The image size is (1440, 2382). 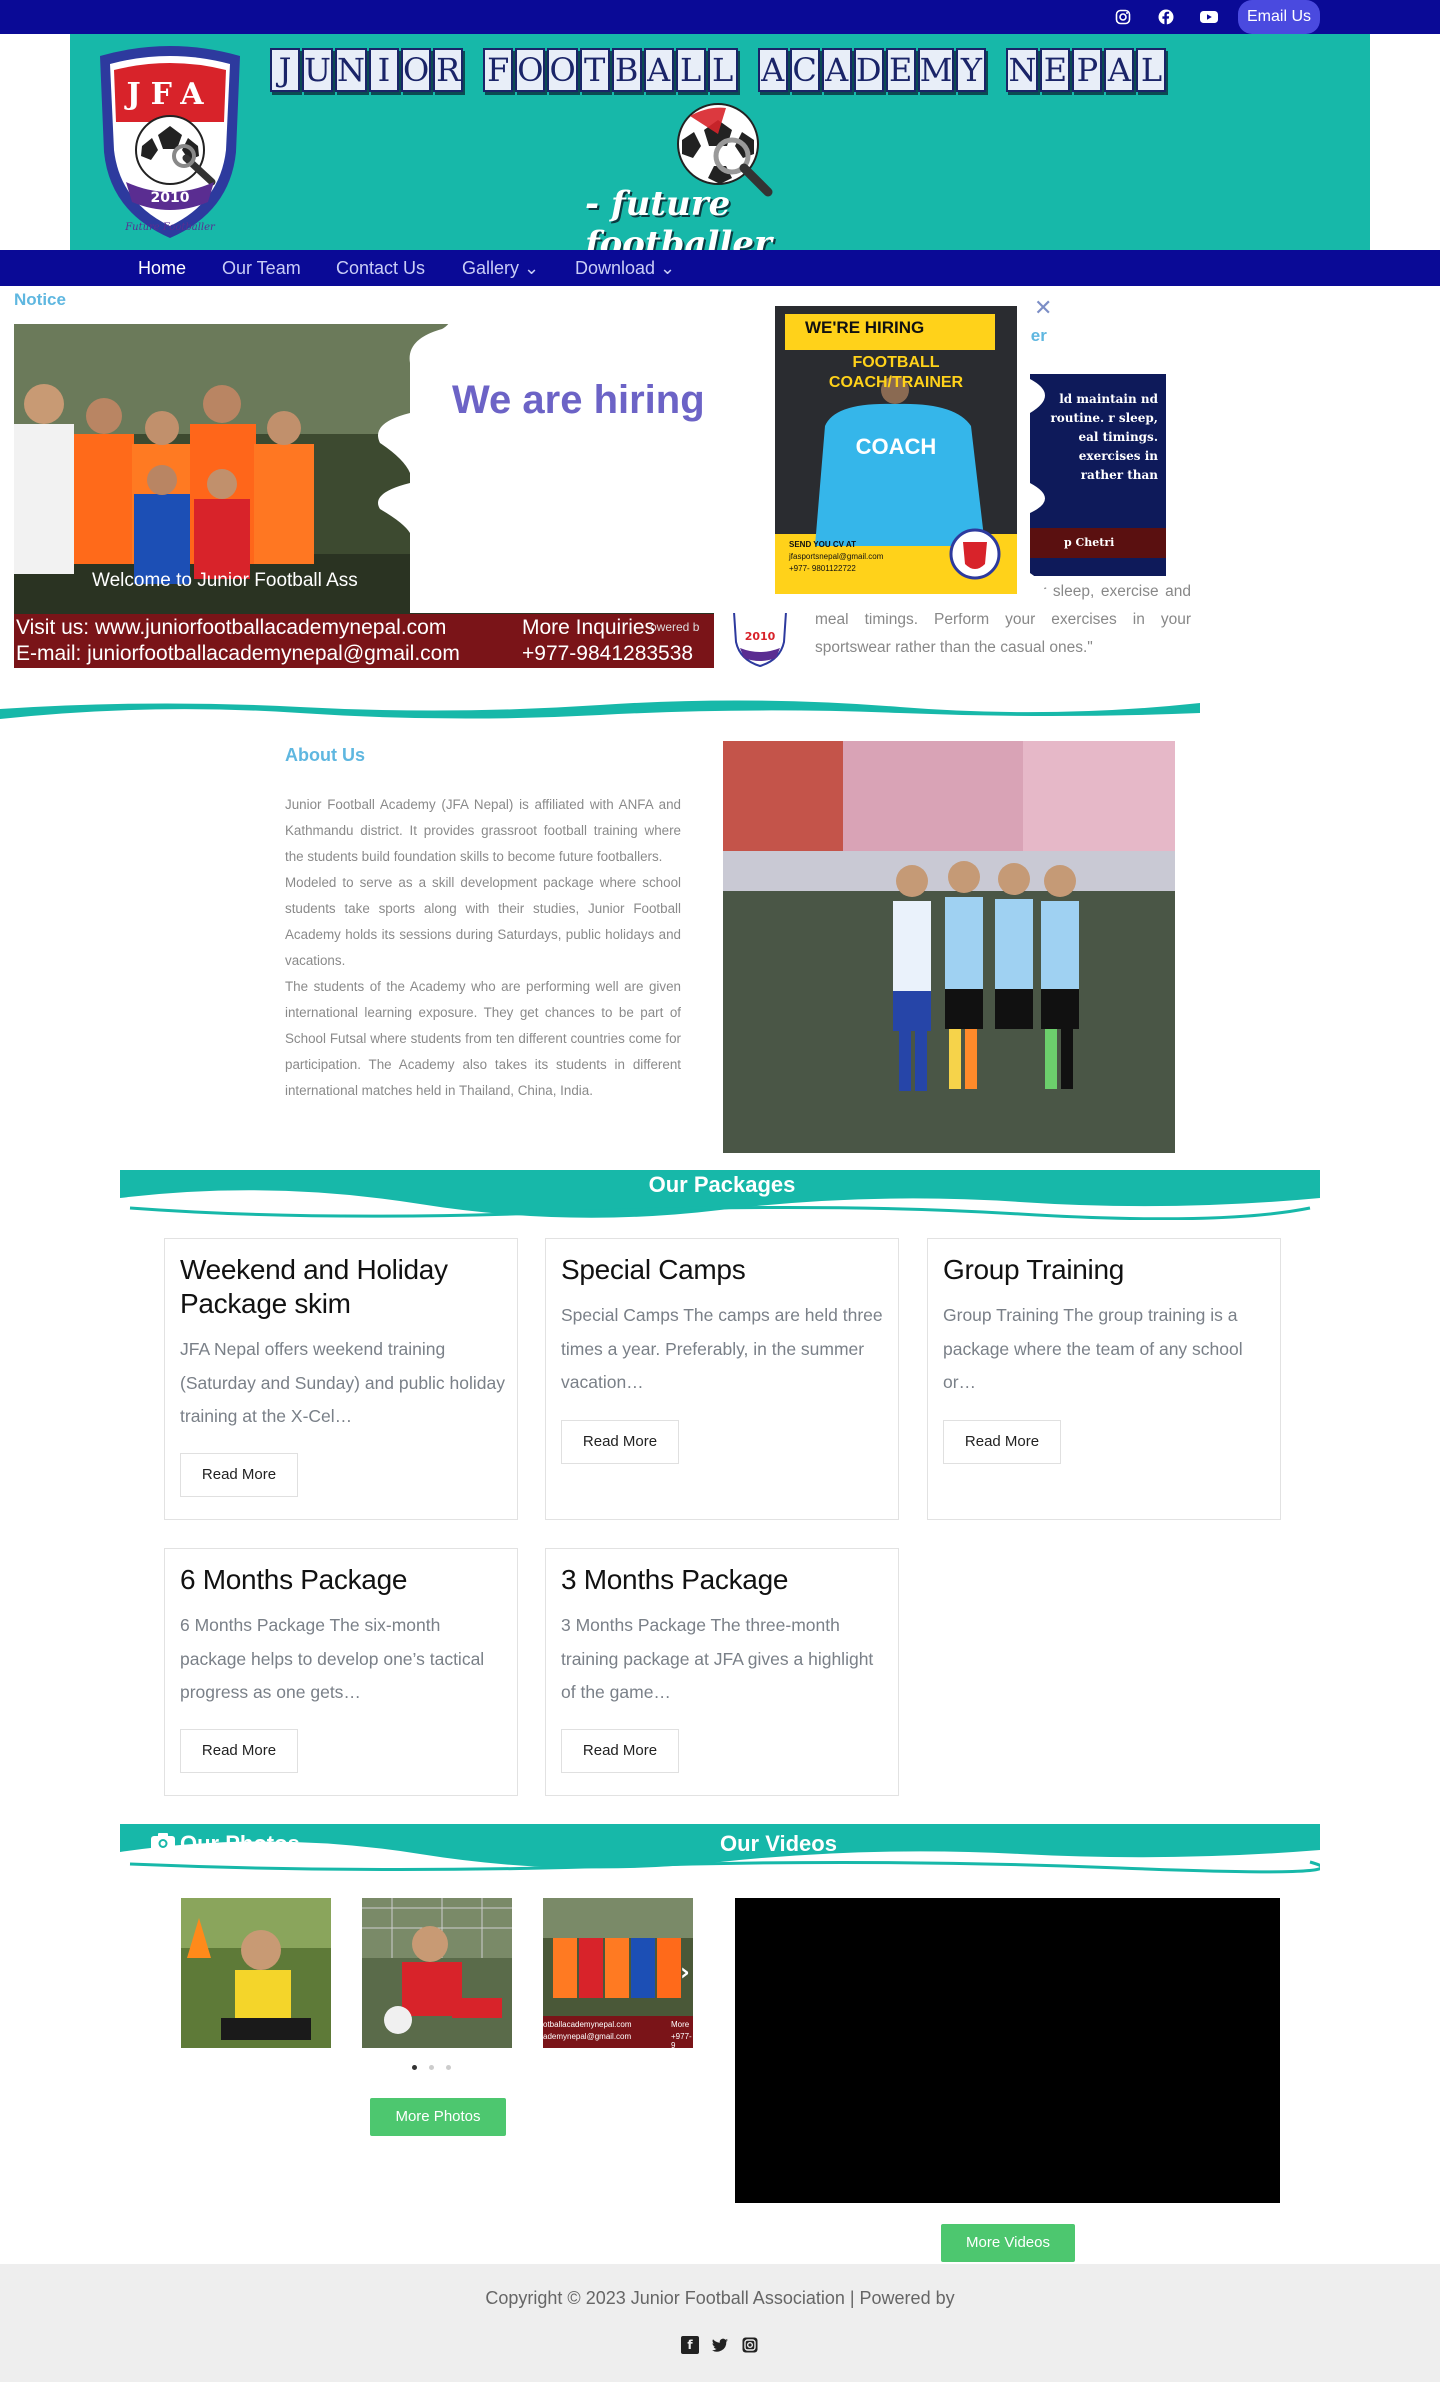 What do you see at coordinates (653, 1269) in the screenshot?
I see `package-title: Special Camps` at bounding box center [653, 1269].